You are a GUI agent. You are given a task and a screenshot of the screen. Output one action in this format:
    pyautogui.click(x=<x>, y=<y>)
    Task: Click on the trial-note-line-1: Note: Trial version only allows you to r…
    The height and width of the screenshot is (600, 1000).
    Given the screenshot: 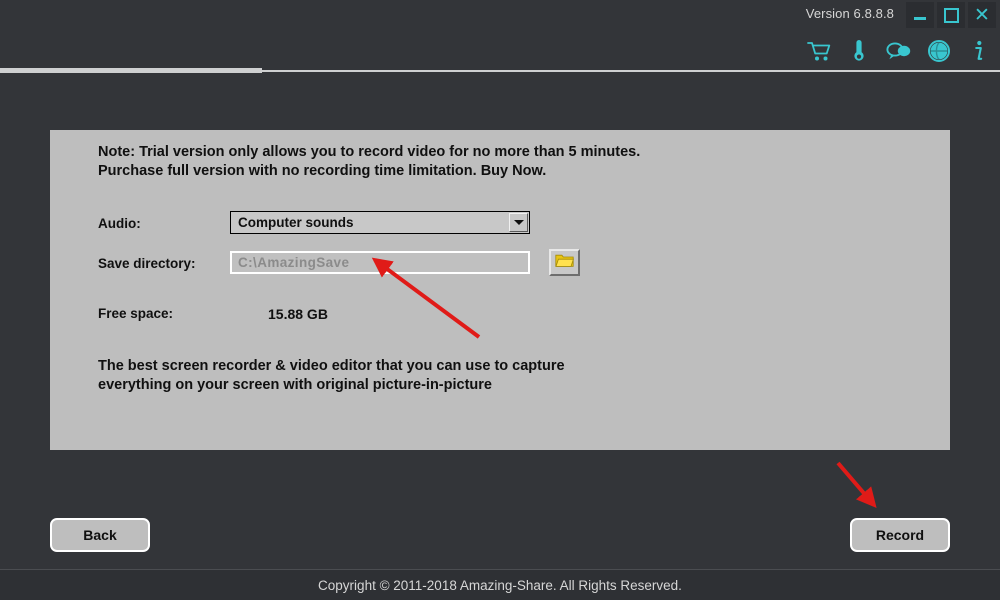 What is the action you would take?
    pyautogui.click(x=369, y=152)
    